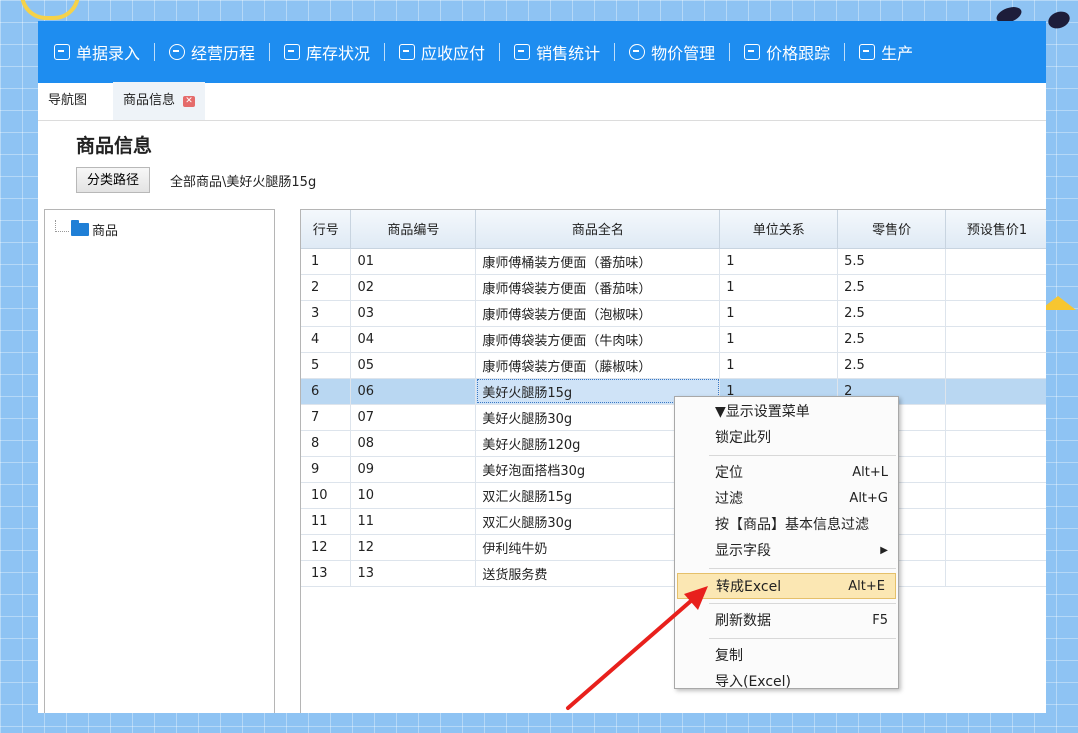  I want to click on tab-product-info: 商品信息 ✕, so click(159, 101).